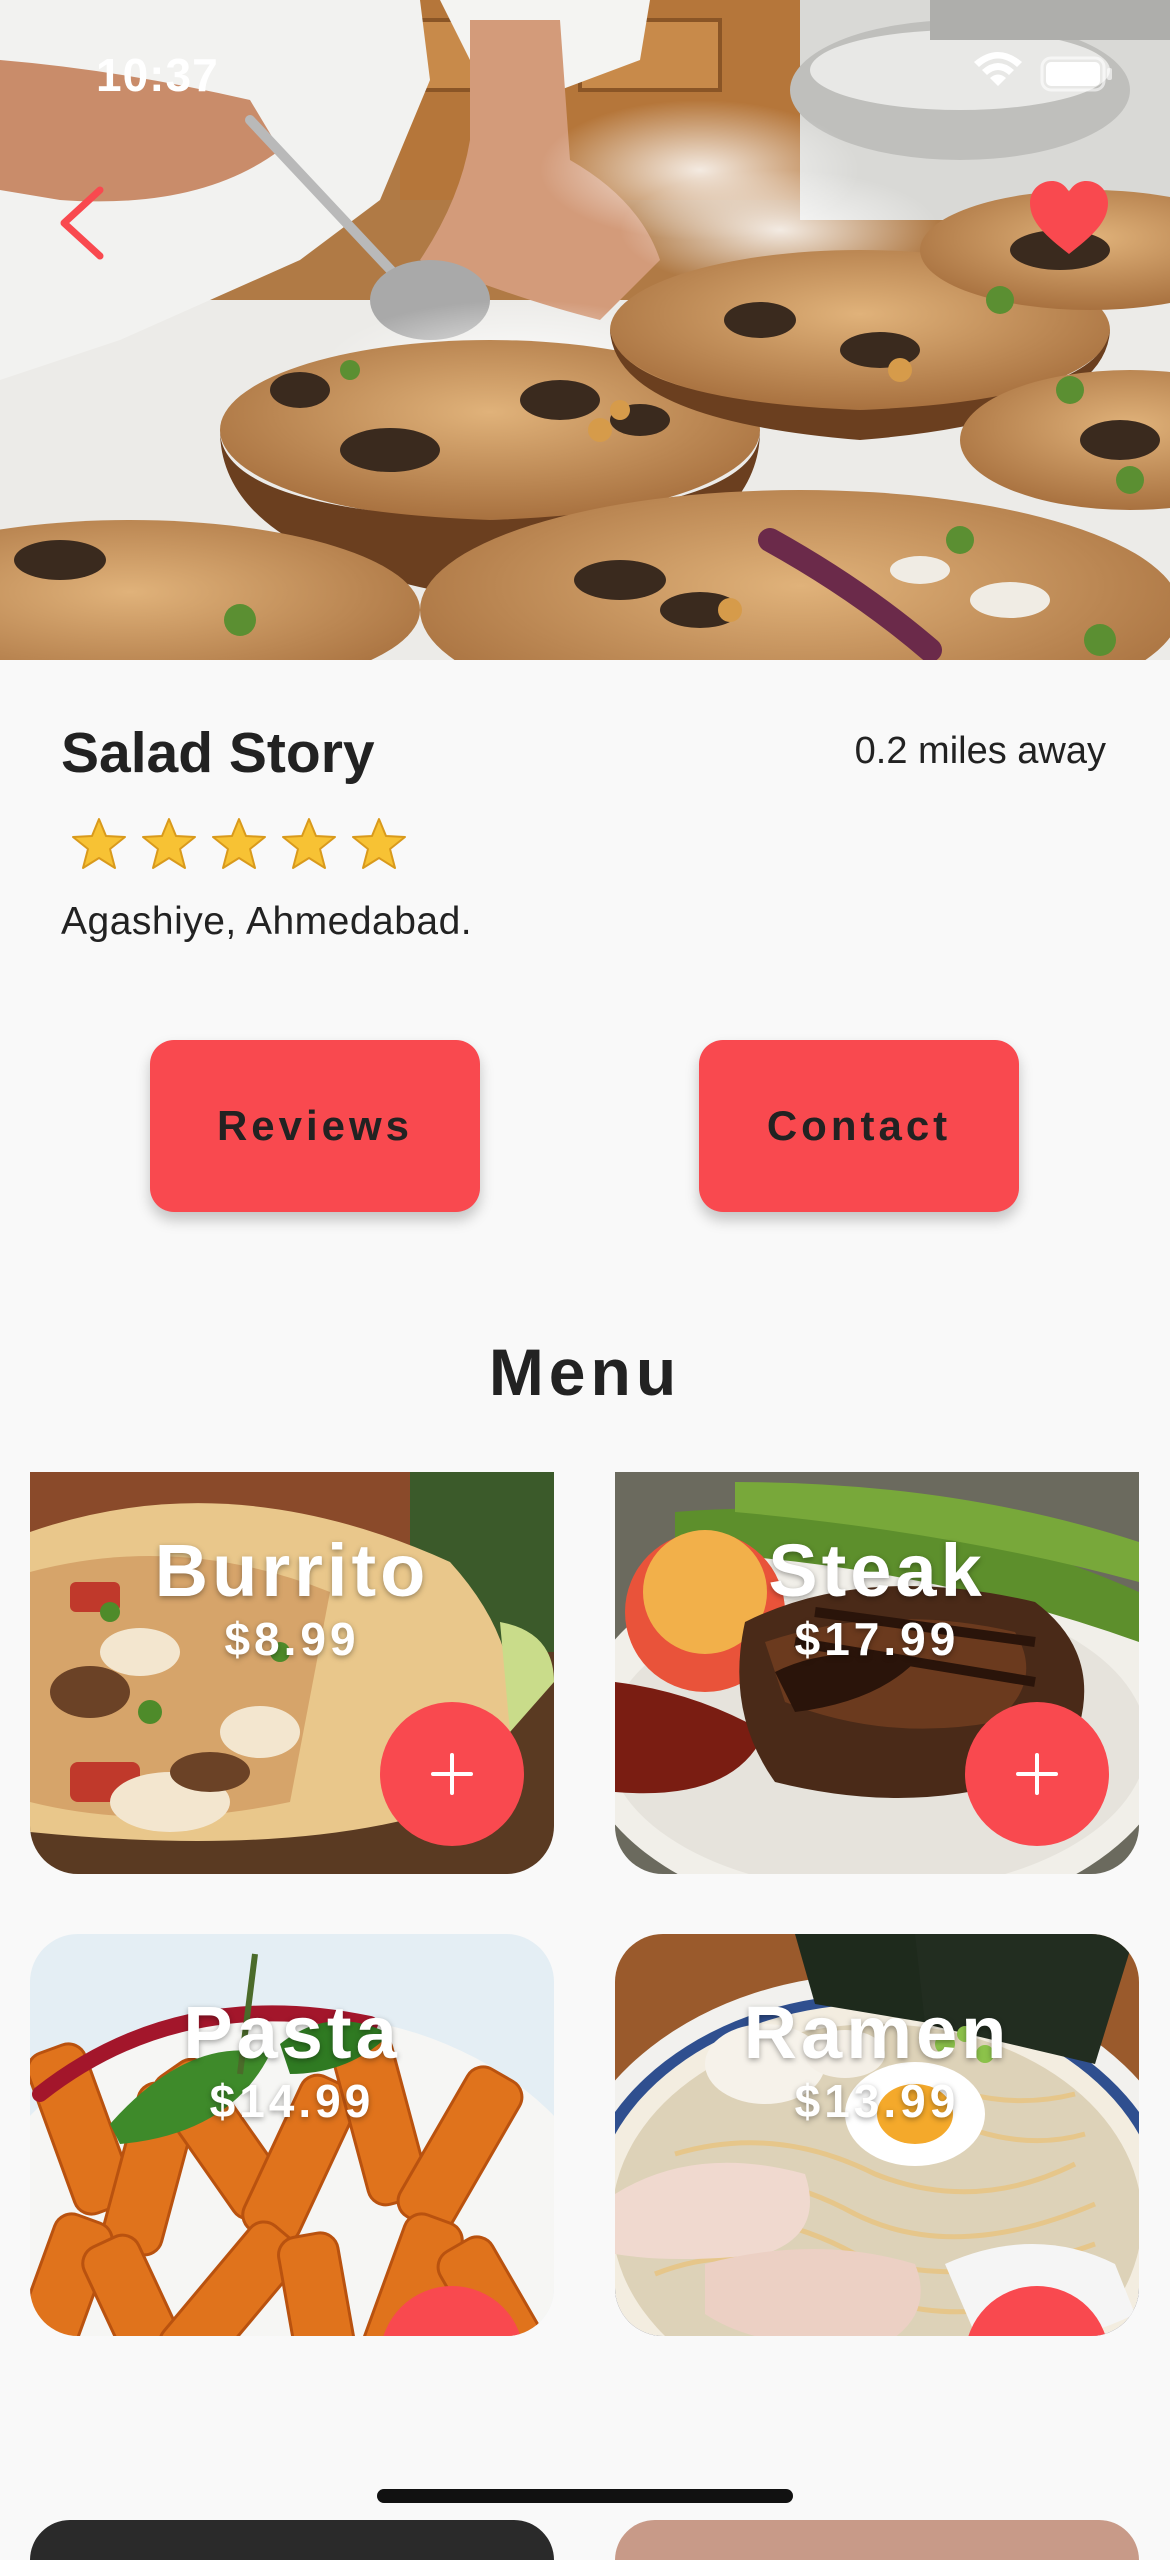 The image size is (1170, 2560). Describe the element at coordinates (292, 1673) in the screenshot. I see `menu-card-burrito: Burrito $8.99` at that location.